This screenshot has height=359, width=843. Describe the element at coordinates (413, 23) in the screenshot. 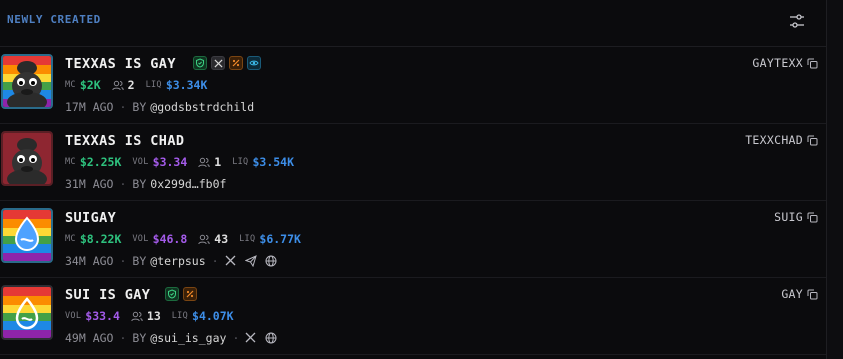

I see `panel-header: NEWLY CREATED` at that location.